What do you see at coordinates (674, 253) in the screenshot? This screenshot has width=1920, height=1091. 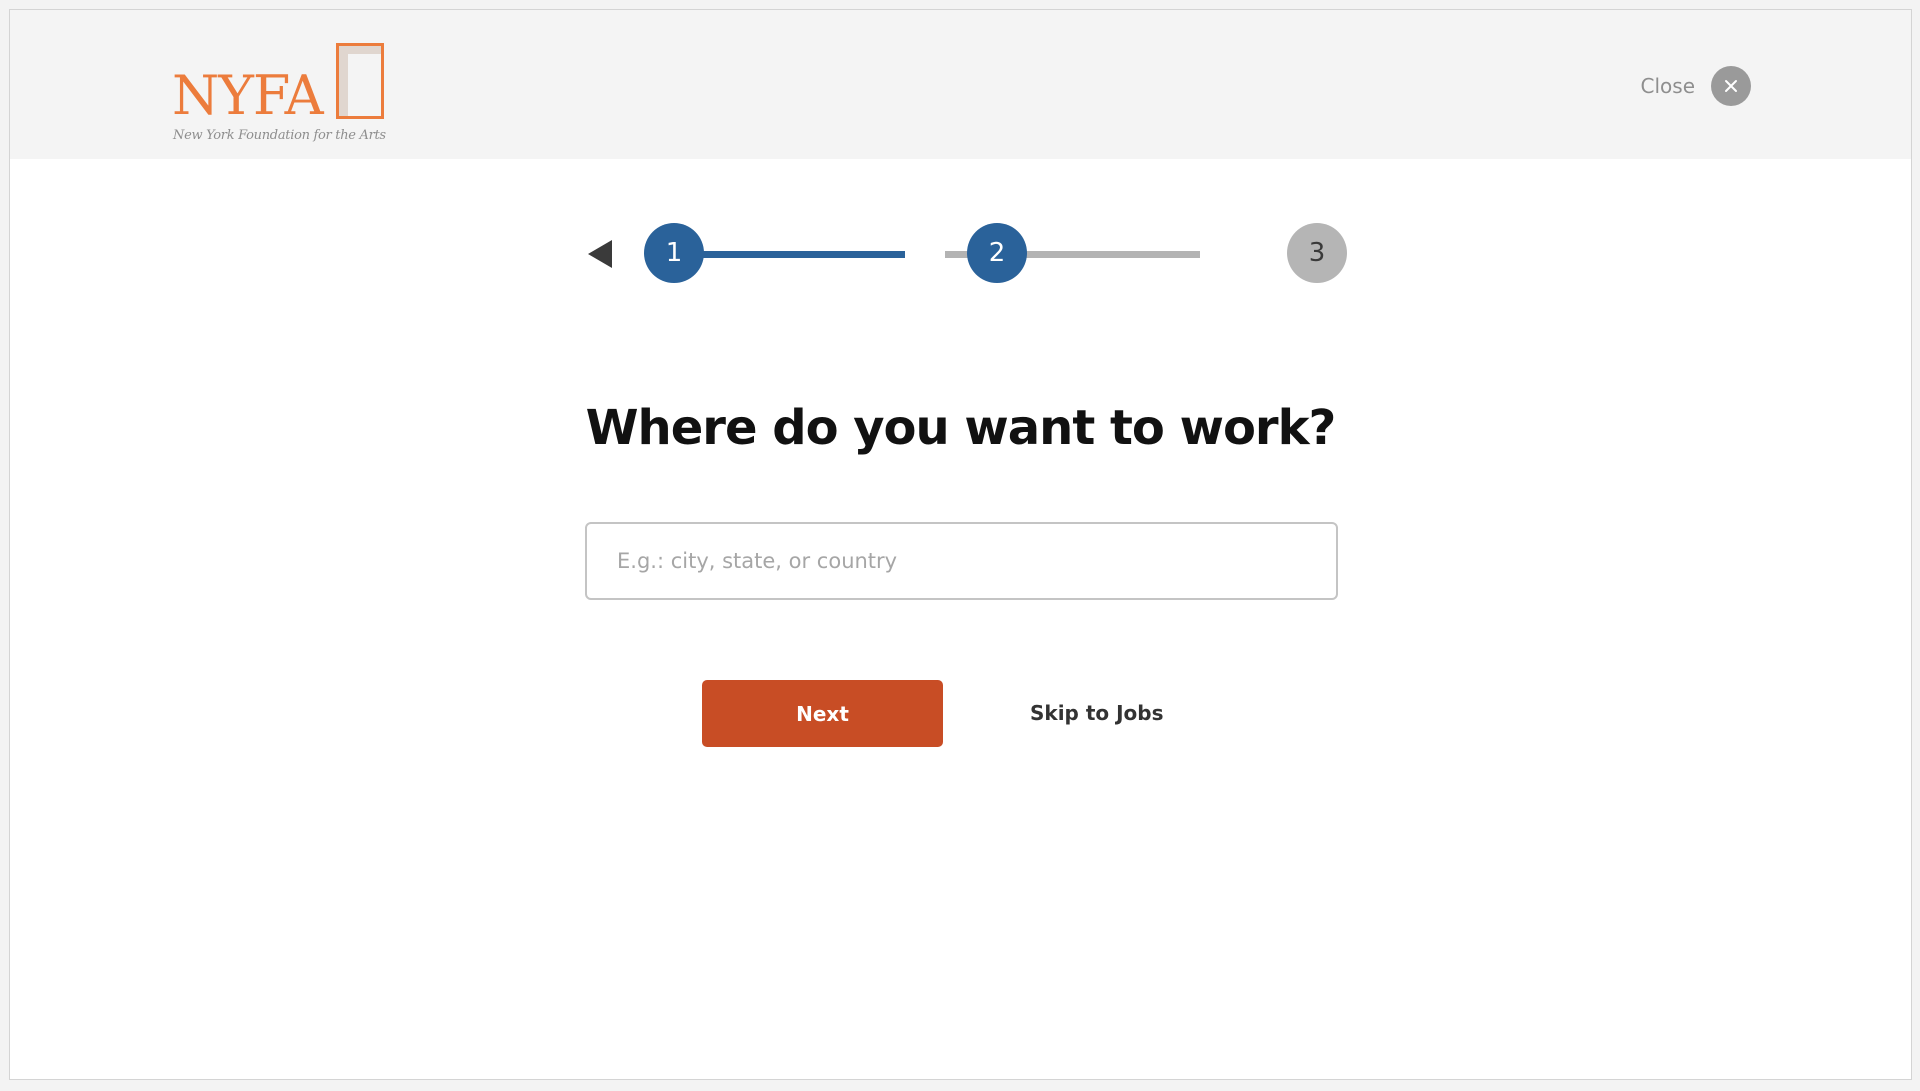 I see `step-1-indicator: 1` at bounding box center [674, 253].